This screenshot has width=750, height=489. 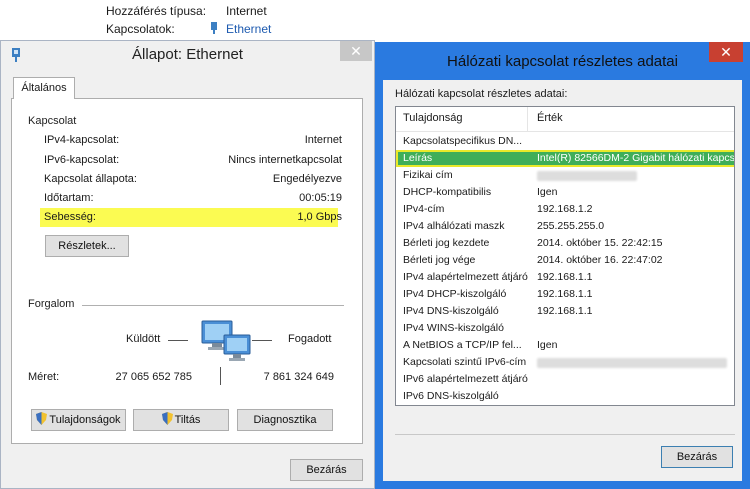 What do you see at coordinates (439, 260) in the screenshot?
I see `property-name: Bérleti jog vége` at bounding box center [439, 260].